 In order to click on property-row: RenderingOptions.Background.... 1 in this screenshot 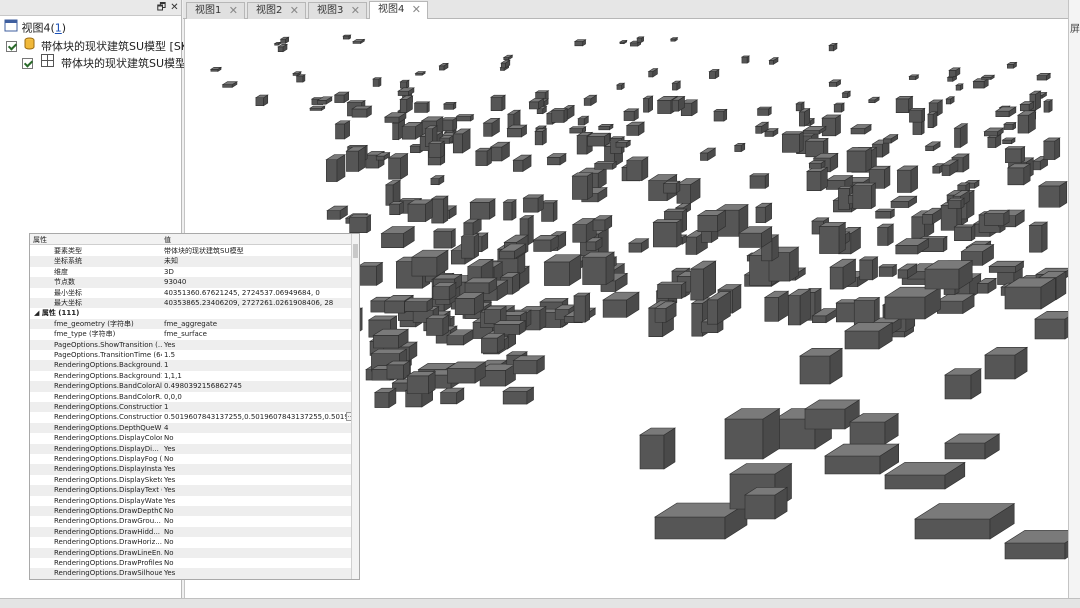, I will do `click(191, 365)`.